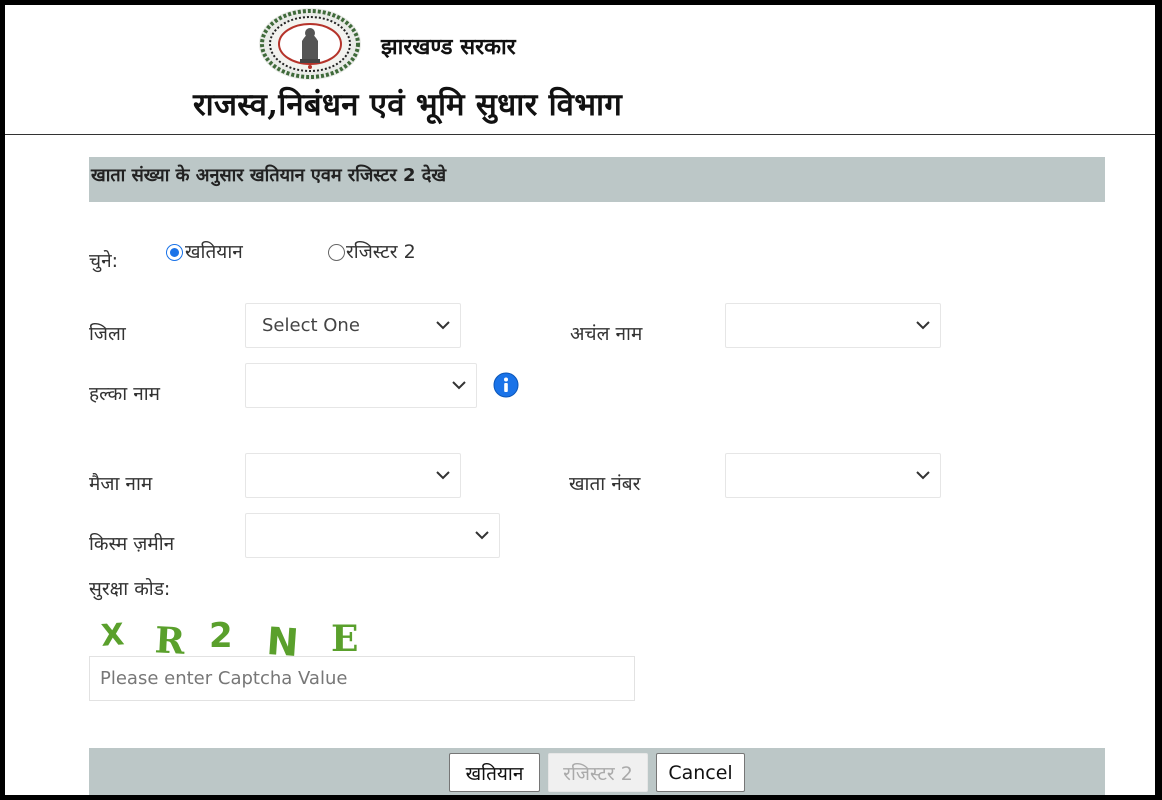  Describe the element at coordinates (107, 334) in the screenshot. I see `district-label: जिला` at that location.